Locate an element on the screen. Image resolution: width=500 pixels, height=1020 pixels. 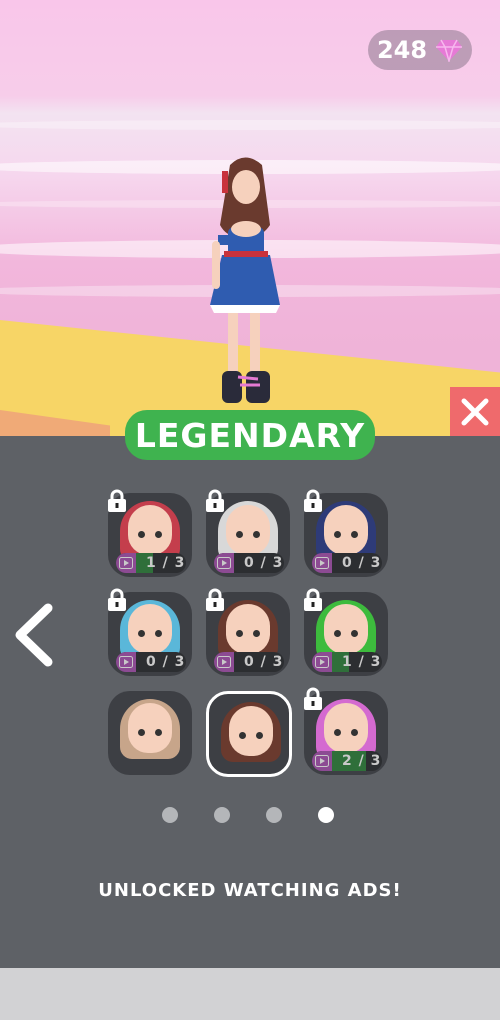
rarity-label: LEGENDARY is located at coordinates (250, 435).